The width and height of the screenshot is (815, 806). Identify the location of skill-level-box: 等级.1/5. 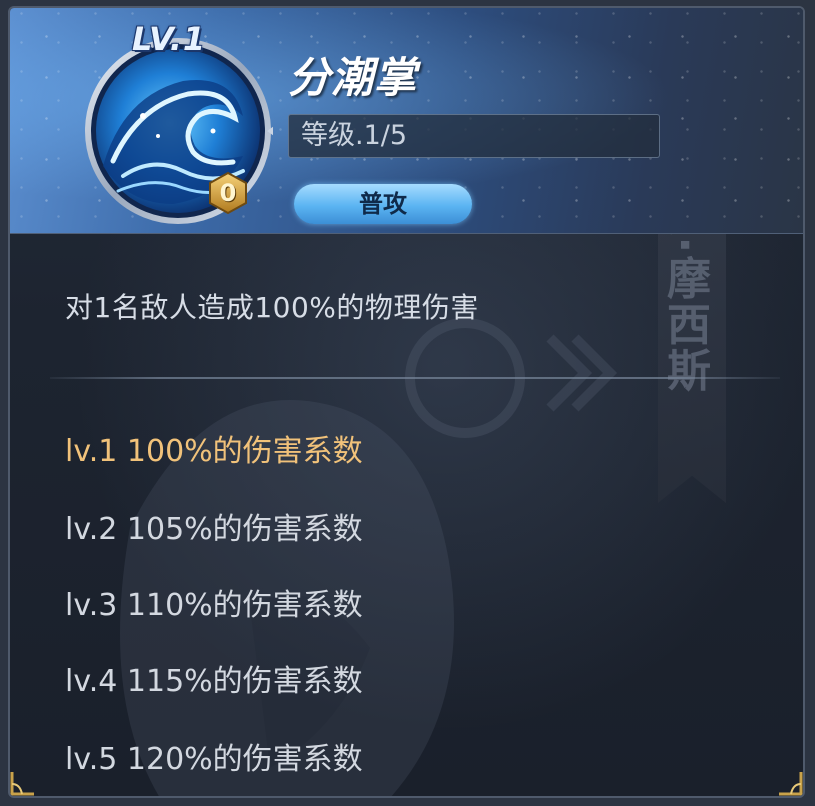
(474, 136).